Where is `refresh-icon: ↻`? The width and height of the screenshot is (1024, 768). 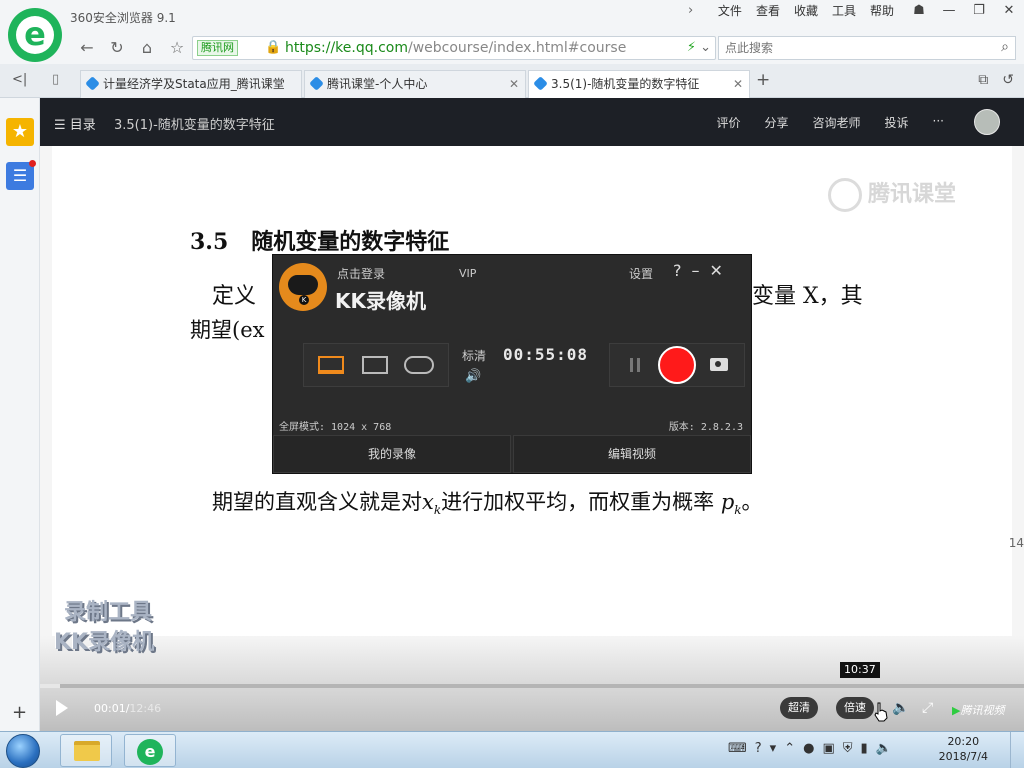 refresh-icon: ↻ is located at coordinates (117, 48).